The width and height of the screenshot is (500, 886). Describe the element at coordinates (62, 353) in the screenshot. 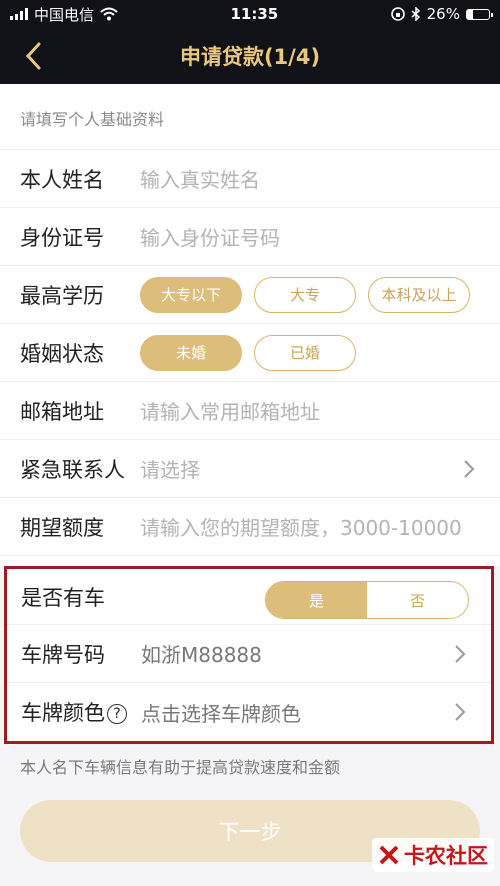

I see `marital-label: 婚姻状态` at that location.